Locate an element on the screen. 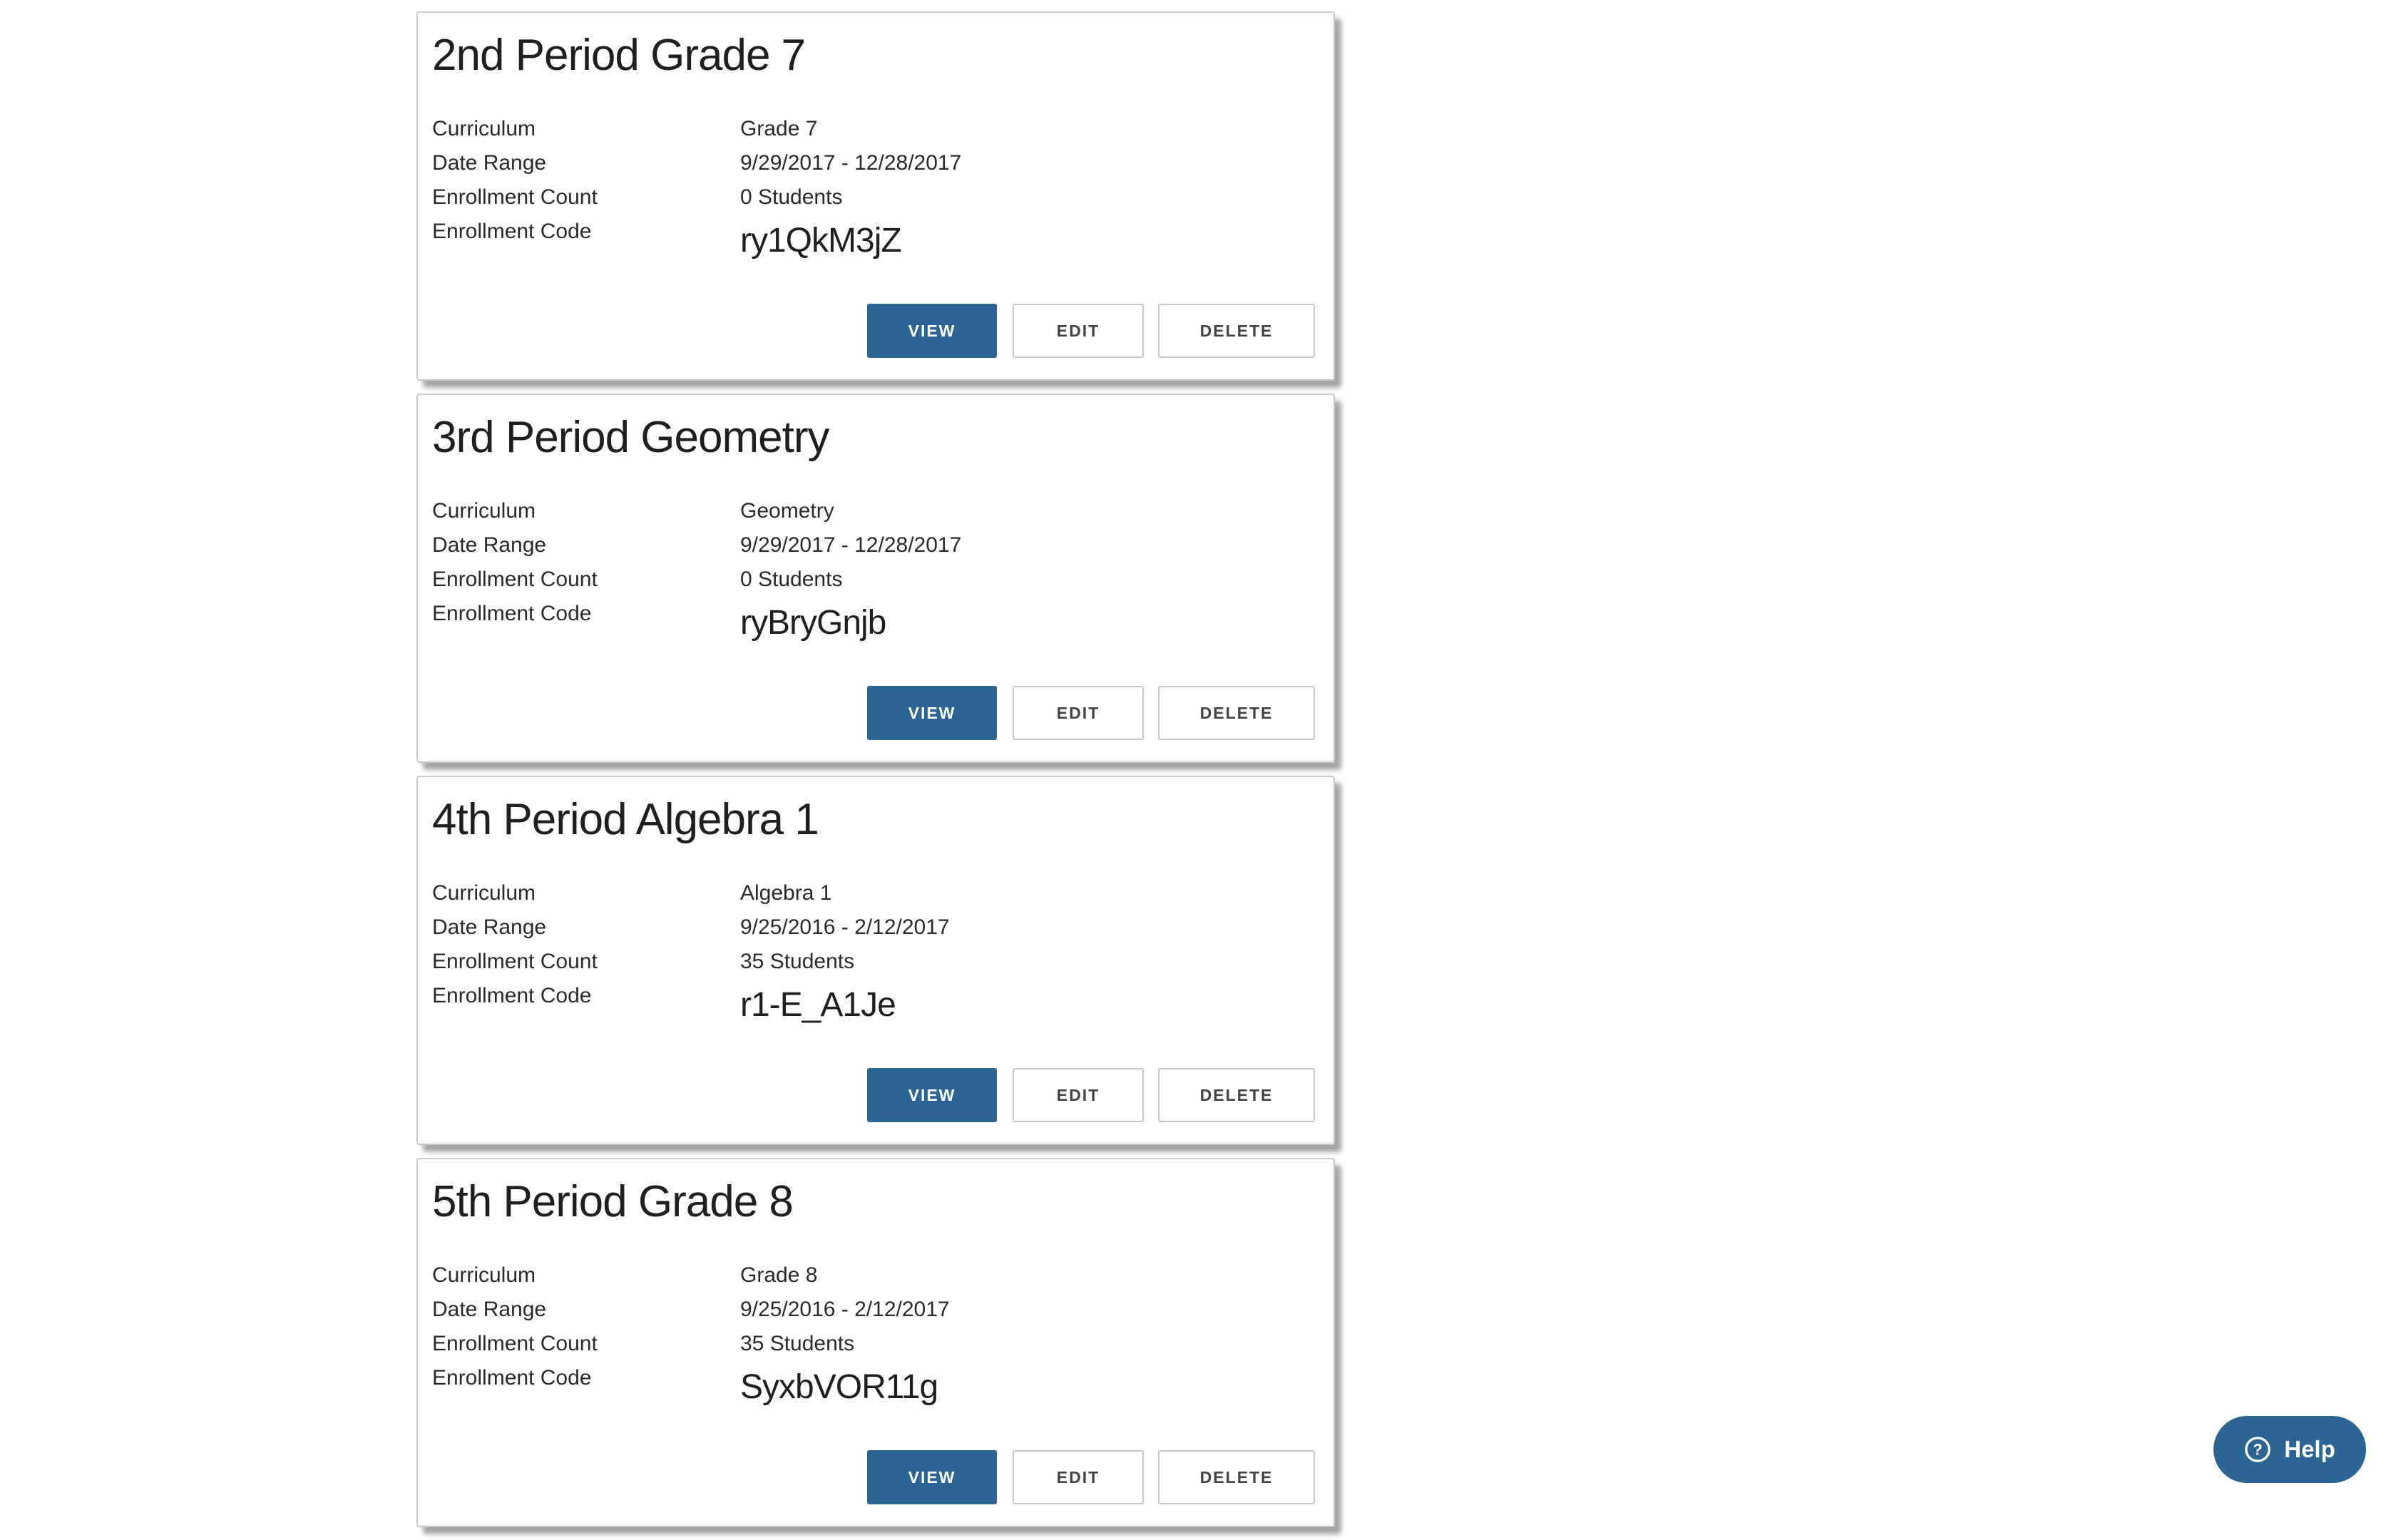 This screenshot has width=2396, height=1540. class-title: 2nd Period Grade 7 is located at coordinates (619, 55).